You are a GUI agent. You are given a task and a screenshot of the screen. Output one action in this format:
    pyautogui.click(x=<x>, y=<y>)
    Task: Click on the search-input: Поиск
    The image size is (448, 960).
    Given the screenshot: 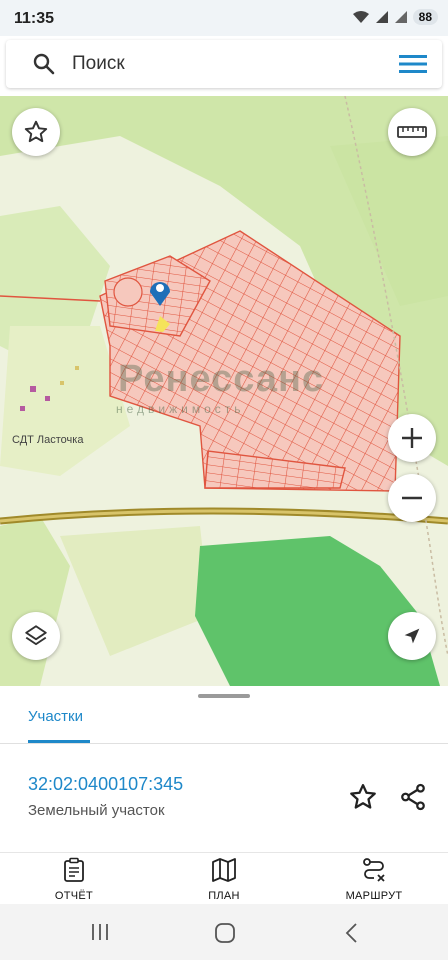 What is the action you would take?
    pyautogui.click(x=98, y=64)
    